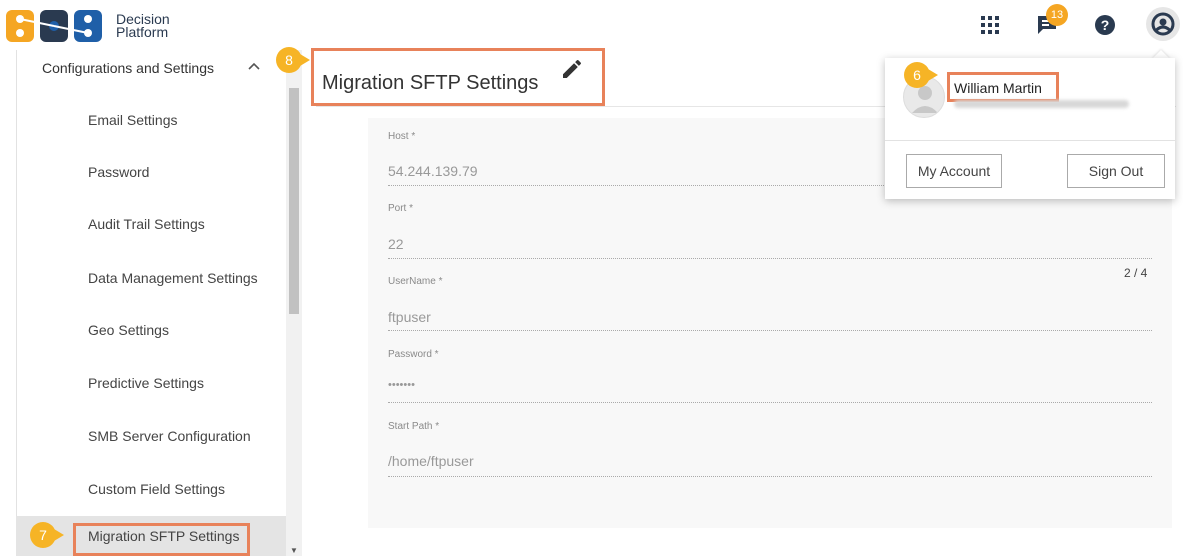  Describe the element at coordinates (402, 136) in the screenshot. I see `host-label: Host *` at that location.